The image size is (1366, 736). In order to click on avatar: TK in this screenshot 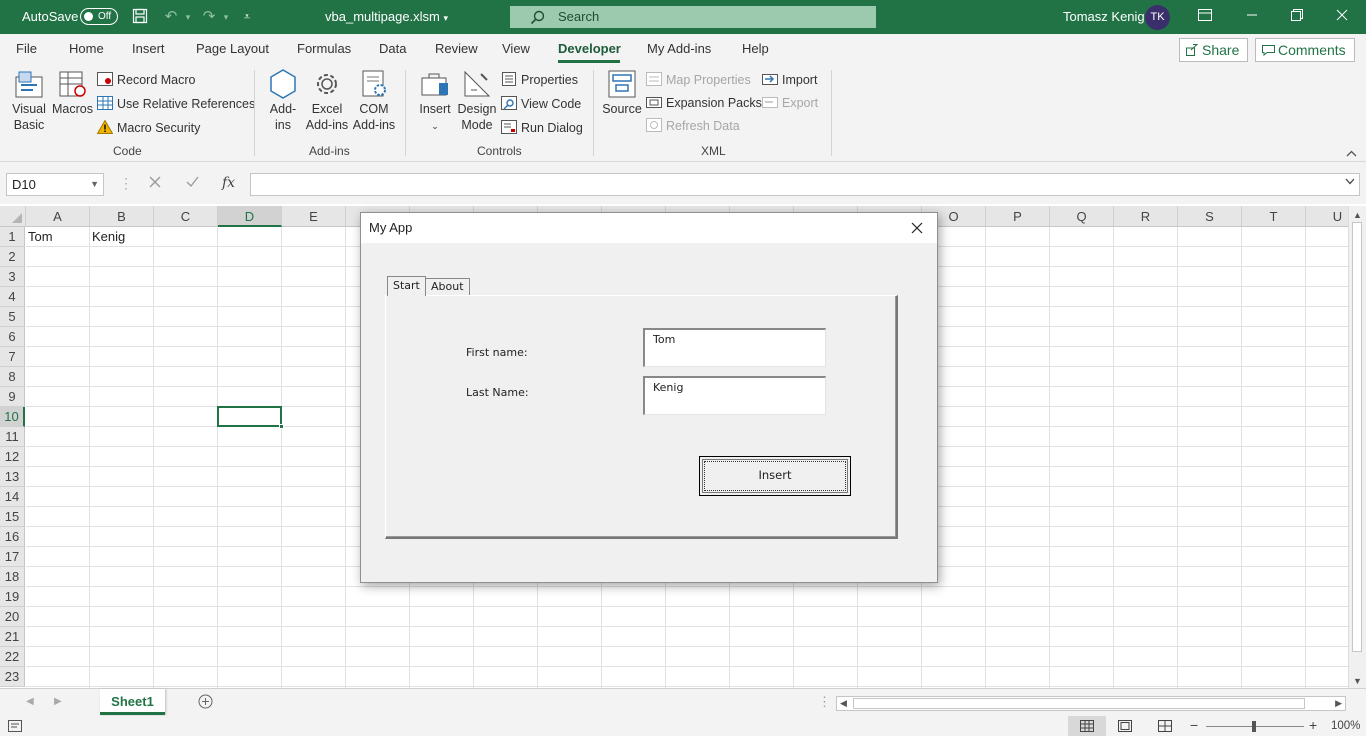, I will do `click(1157, 17)`.